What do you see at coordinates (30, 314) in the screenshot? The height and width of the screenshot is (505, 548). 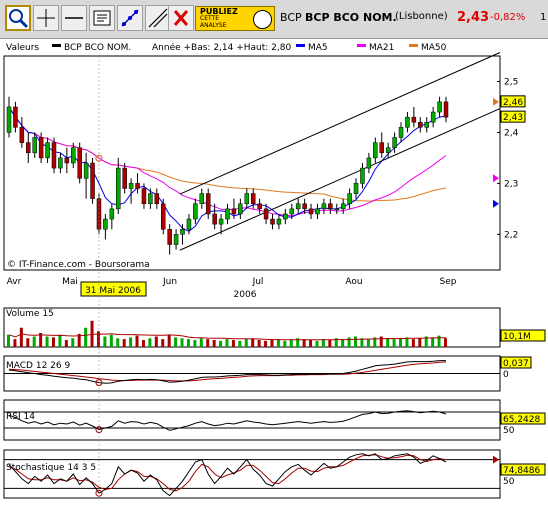 I see `volume-label: Volume 15` at bounding box center [30, 314].